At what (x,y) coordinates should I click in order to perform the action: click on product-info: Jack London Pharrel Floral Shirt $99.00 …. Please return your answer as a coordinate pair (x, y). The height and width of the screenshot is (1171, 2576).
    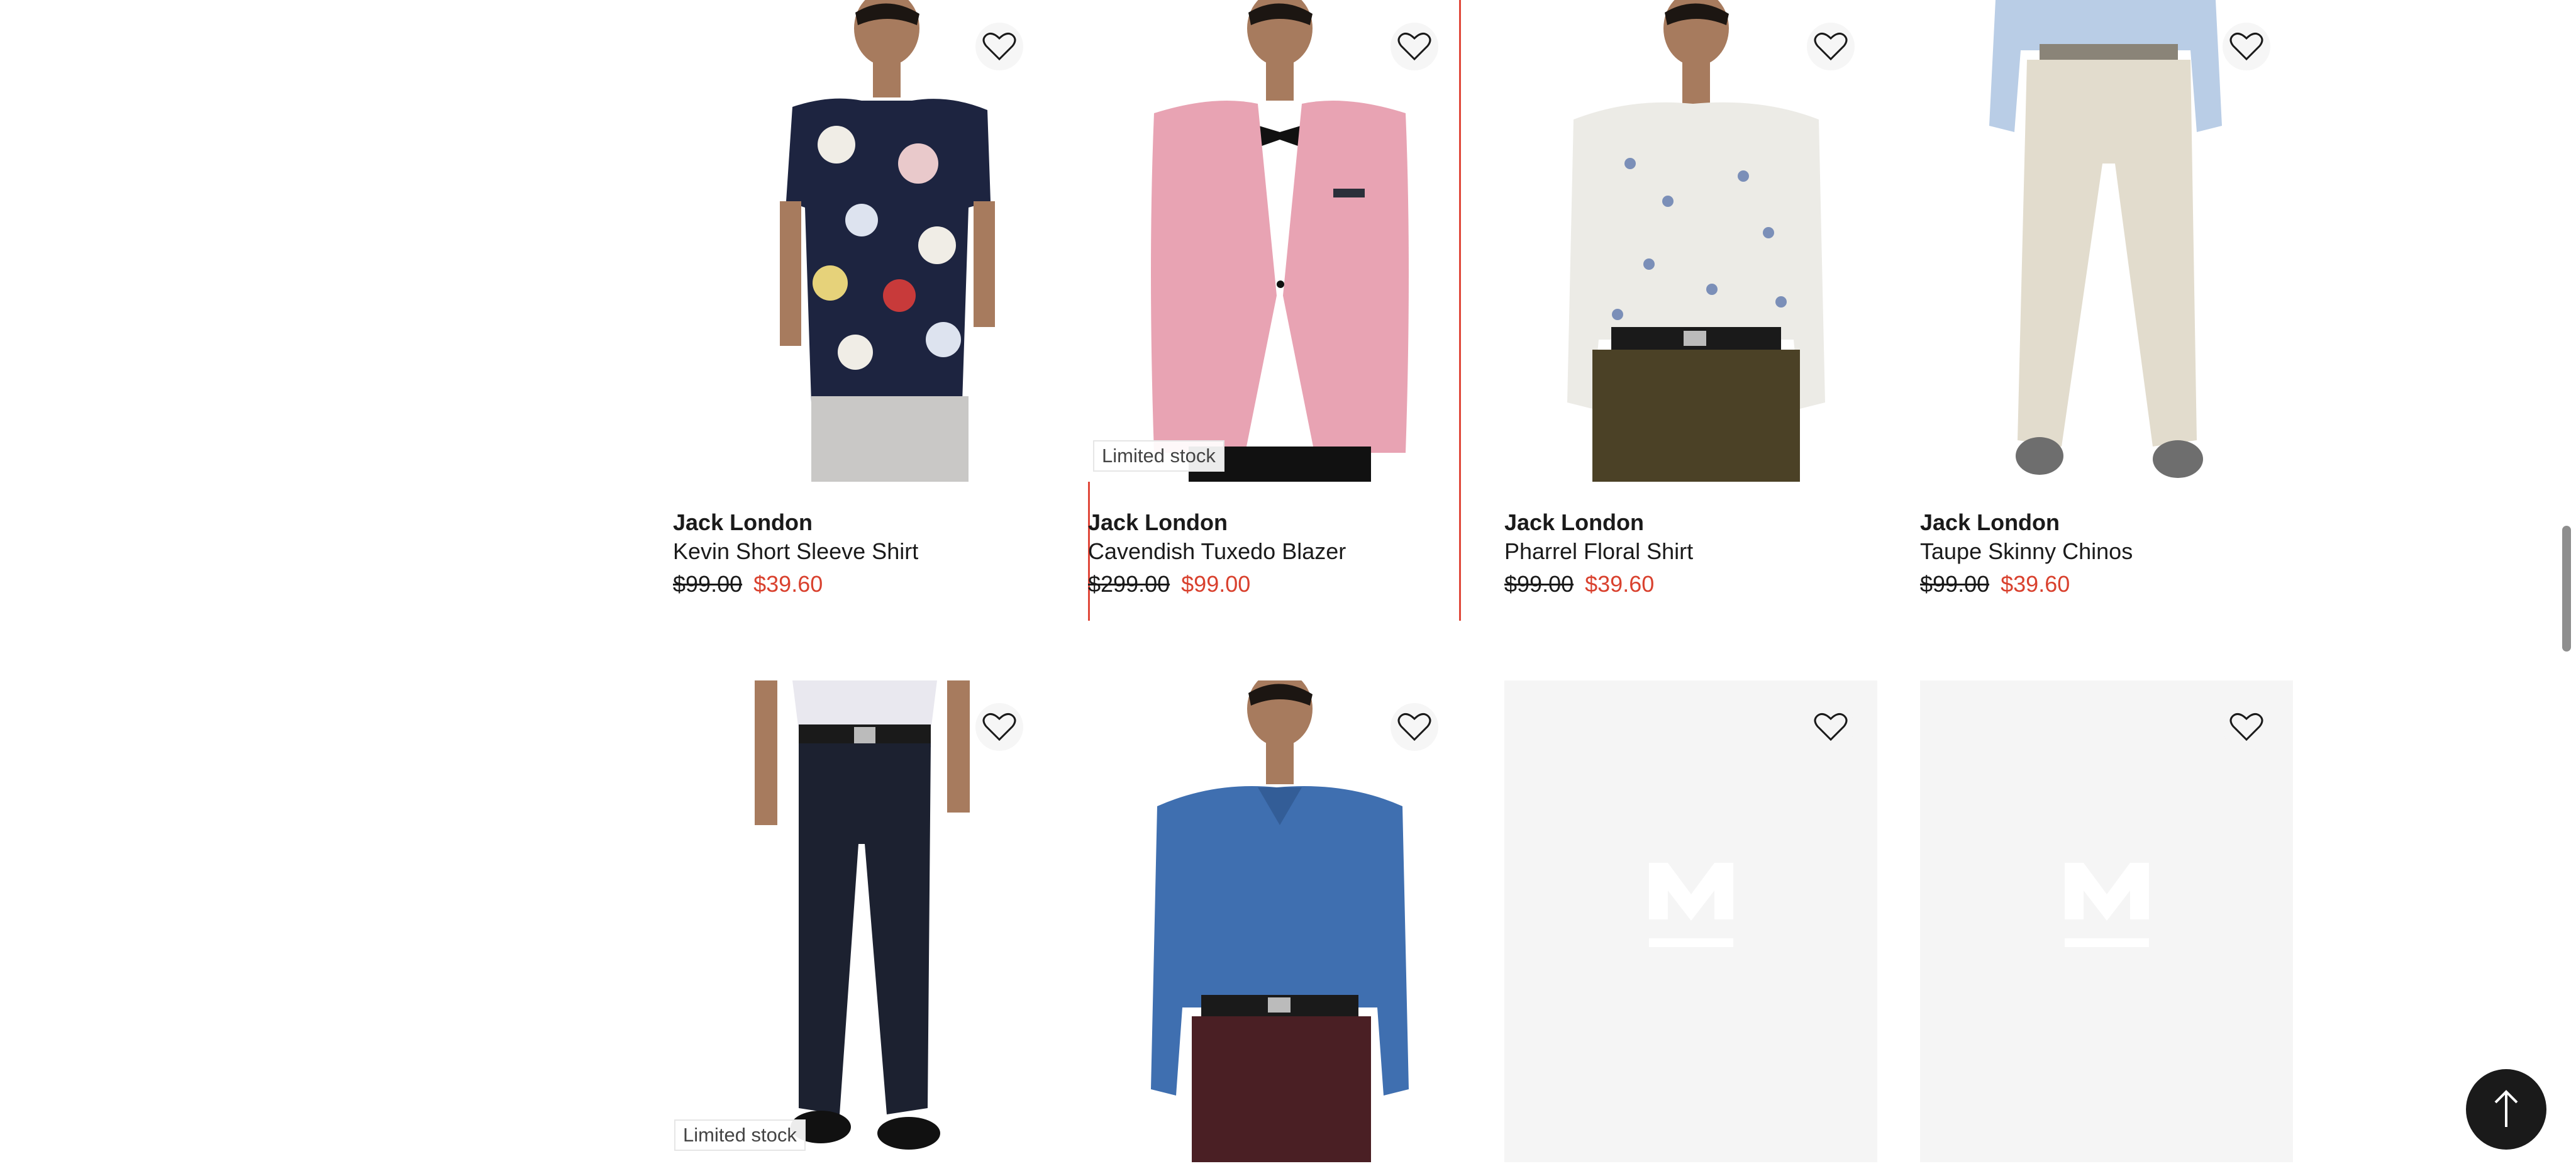
    Looking at the image, I should click on (1690, 553).